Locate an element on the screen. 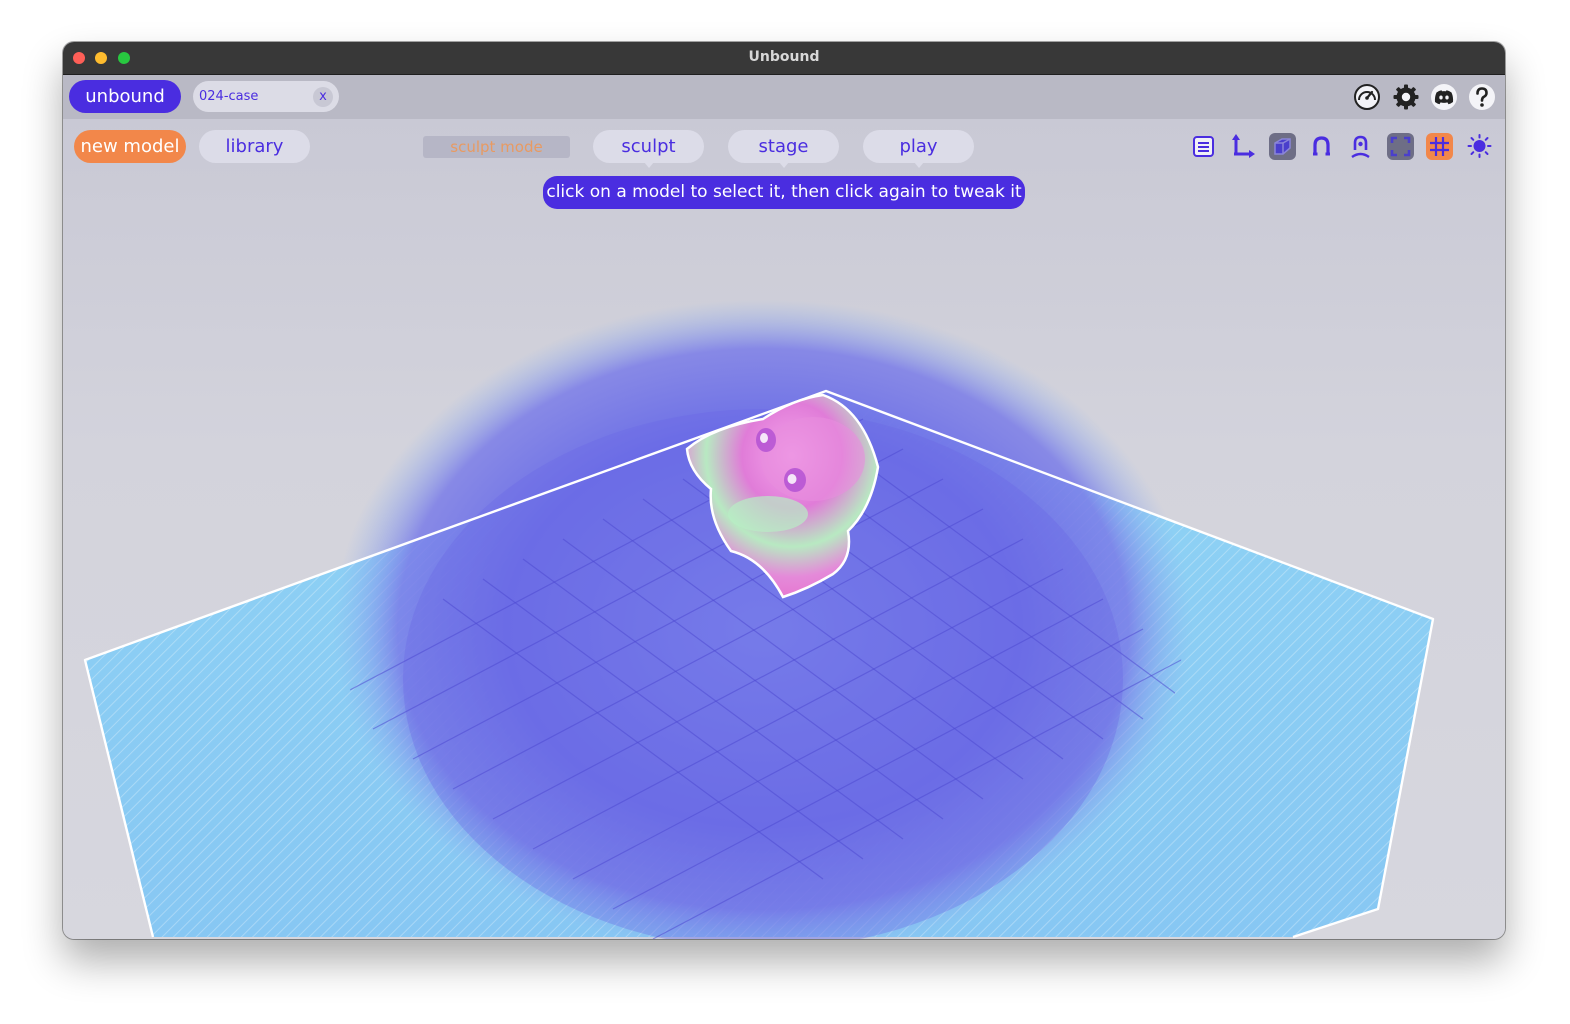  mode-stage-notch is located at coordinates (783, 165).